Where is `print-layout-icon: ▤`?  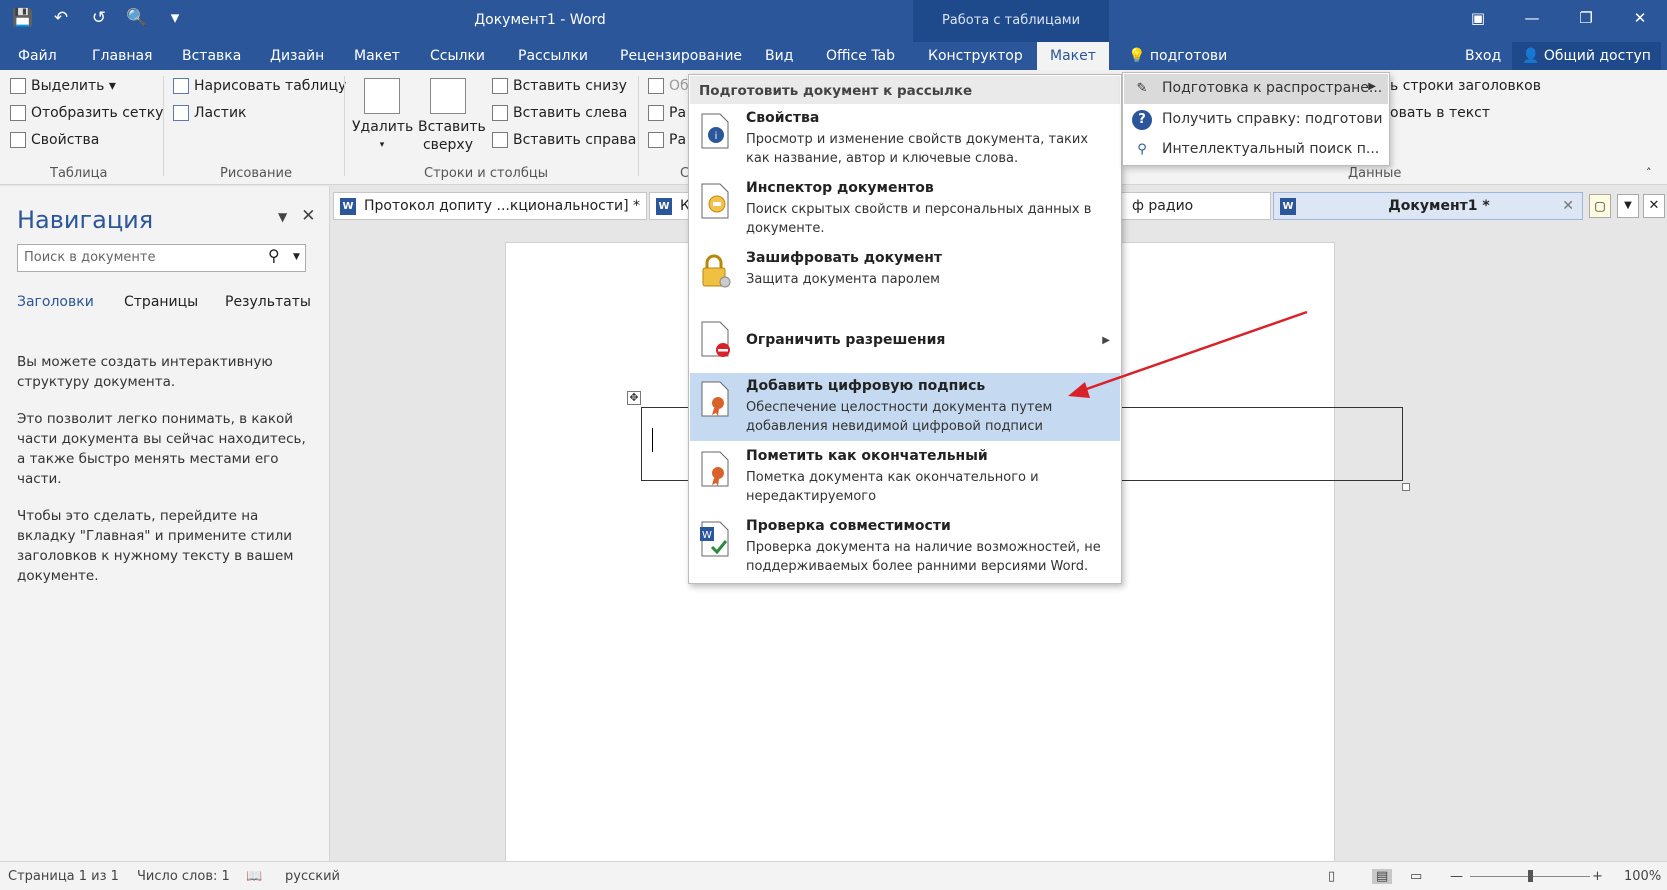
print-layout-icon: ▤ is located at coordinates (1382, 876).